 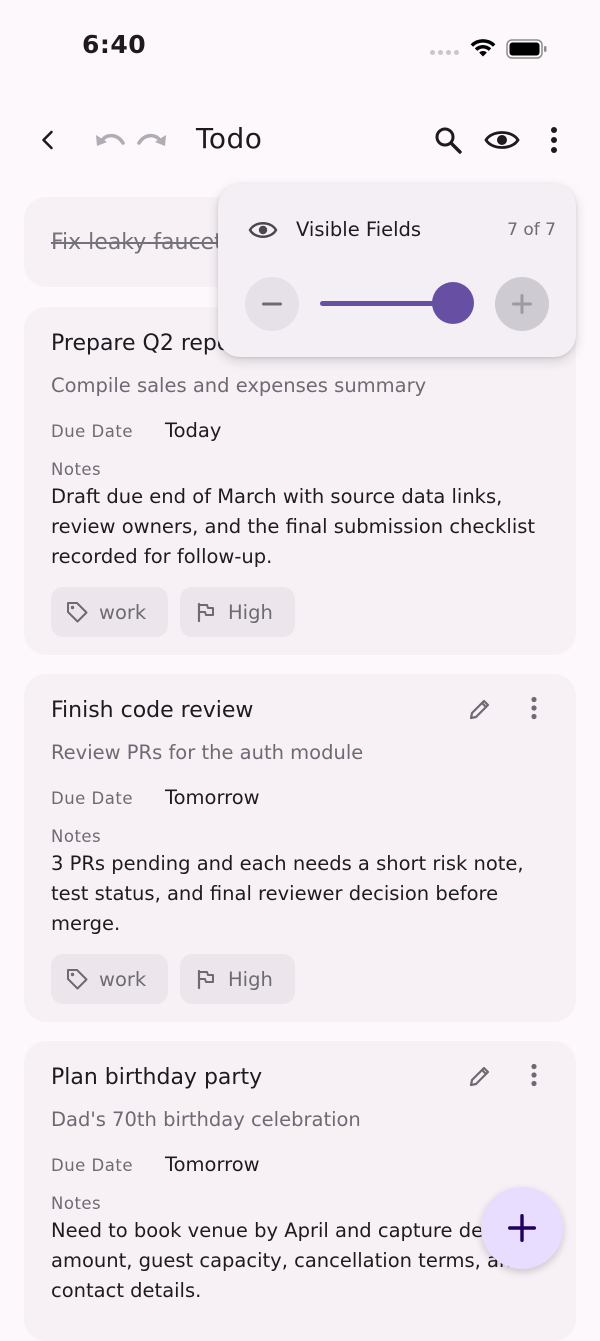 I want to click on undo-icon, so click(x=110, y=139).